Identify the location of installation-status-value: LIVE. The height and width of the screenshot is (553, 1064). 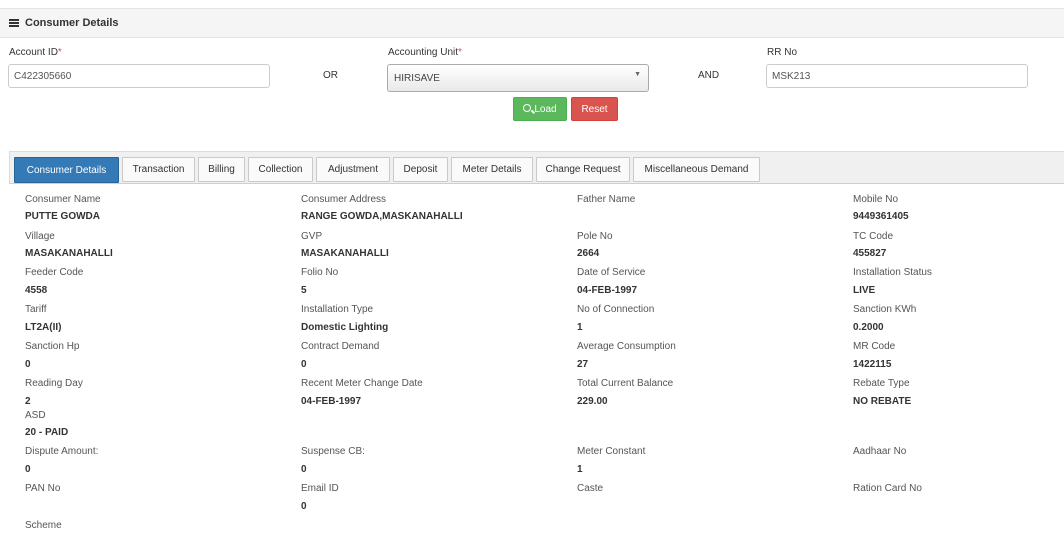
(864, 290).